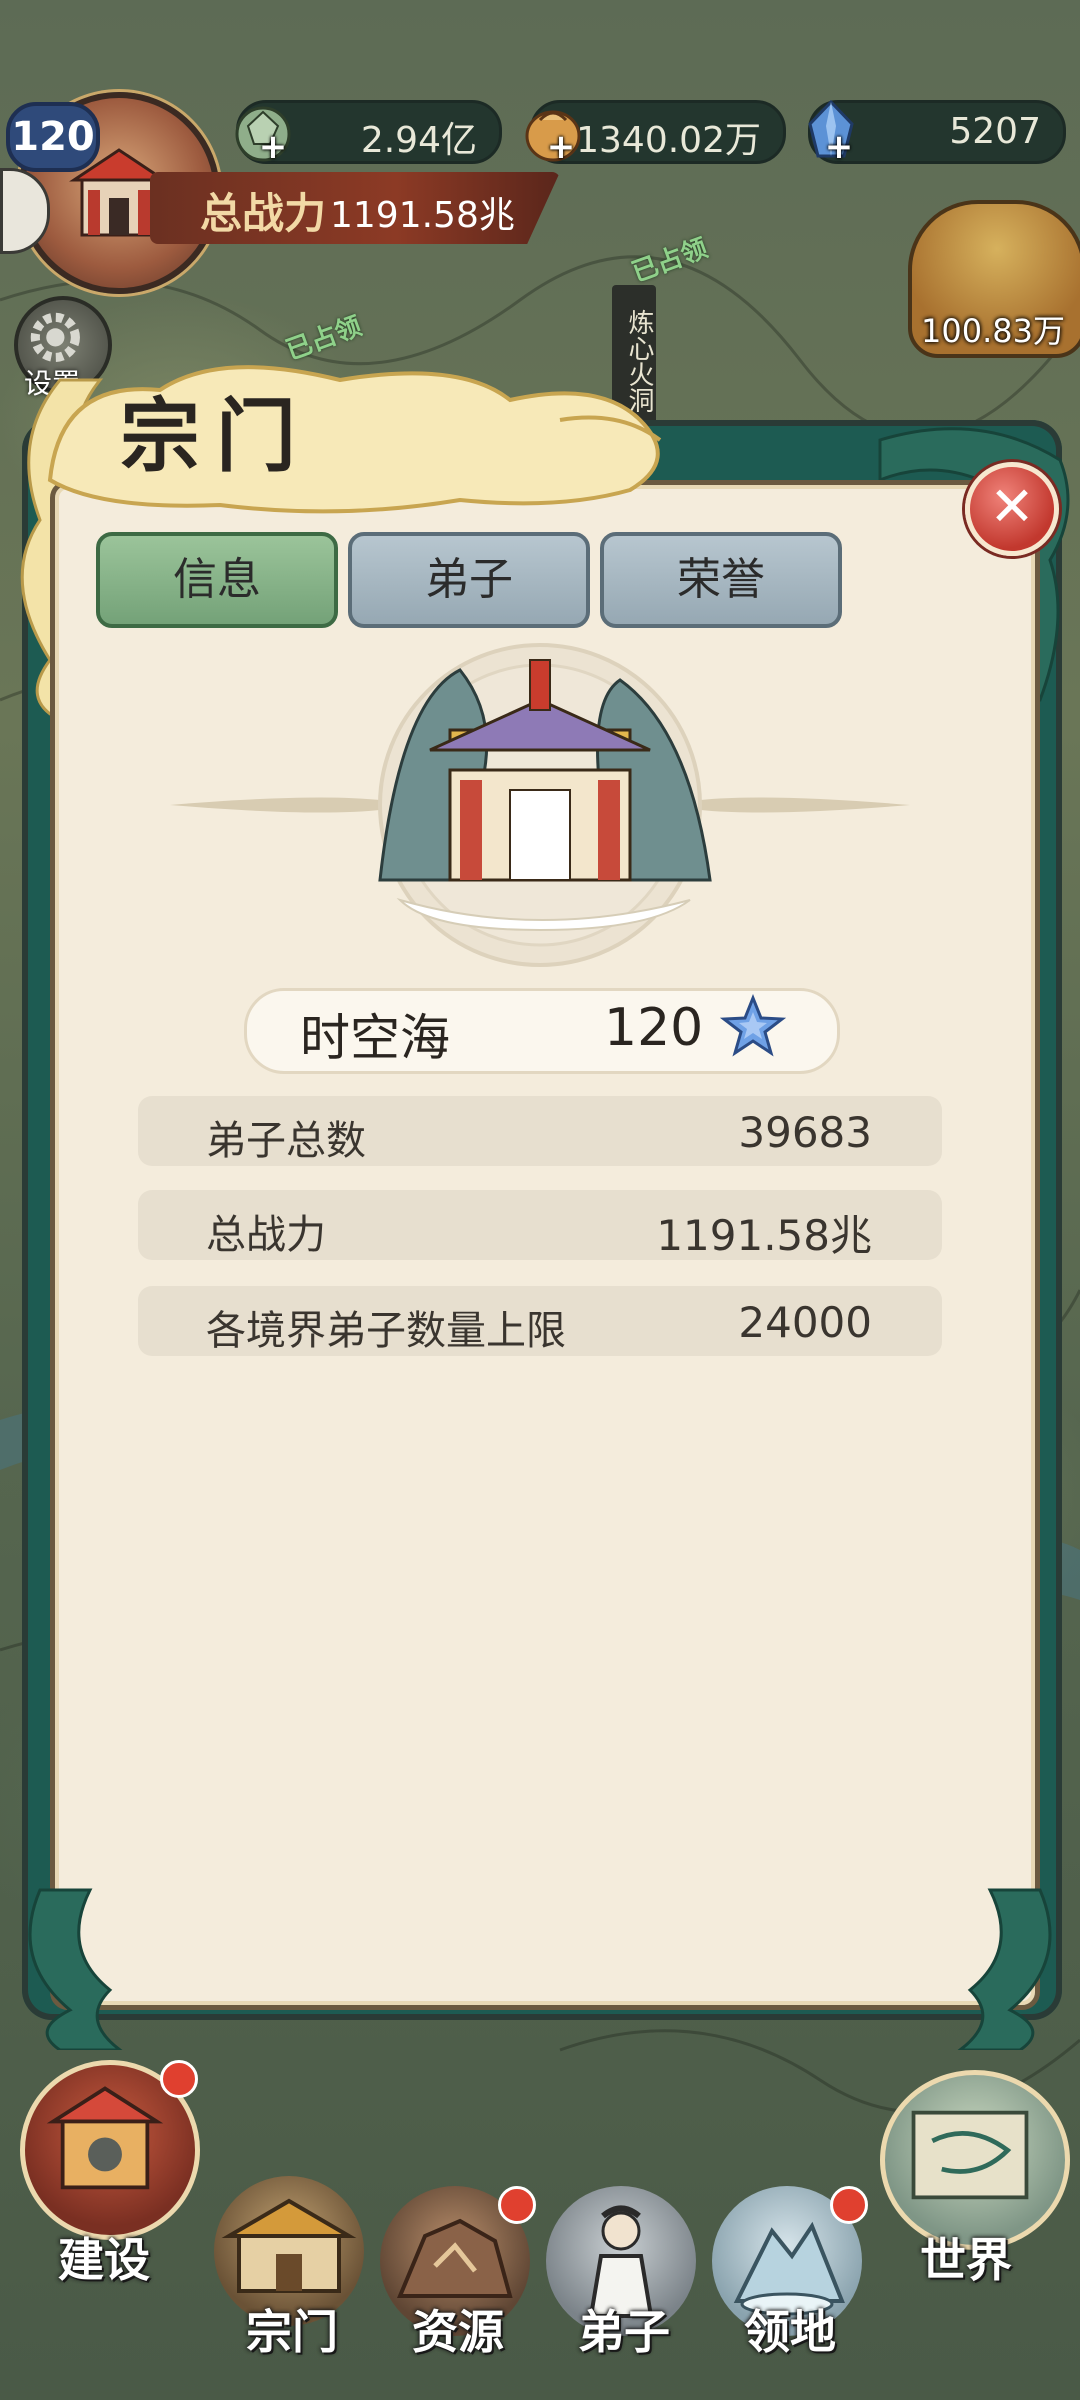  What do you see at coordinates (53, 137) in the screenshot?
I see `sect-level-badge: 120` at bounding box center [53, 137].